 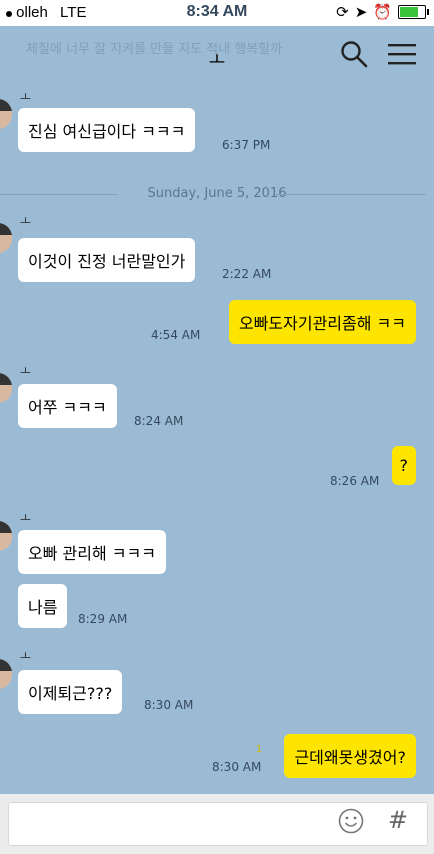 I want to click on incoming-message: 이제퇴근???, so click(x=70, y=692).